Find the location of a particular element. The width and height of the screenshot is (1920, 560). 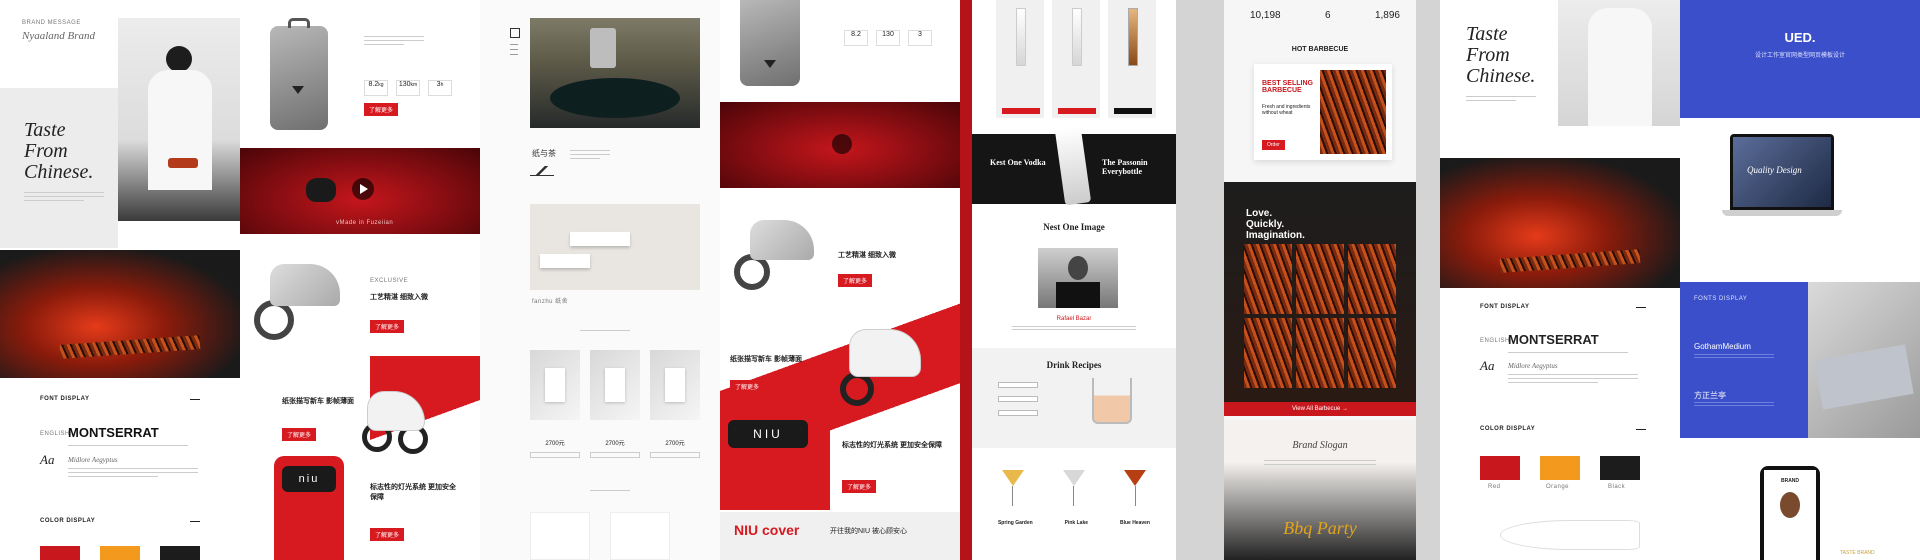

ued-header: UED. 设计工作室官网类型网页模板设计 is located at coordinates (1800, 59).